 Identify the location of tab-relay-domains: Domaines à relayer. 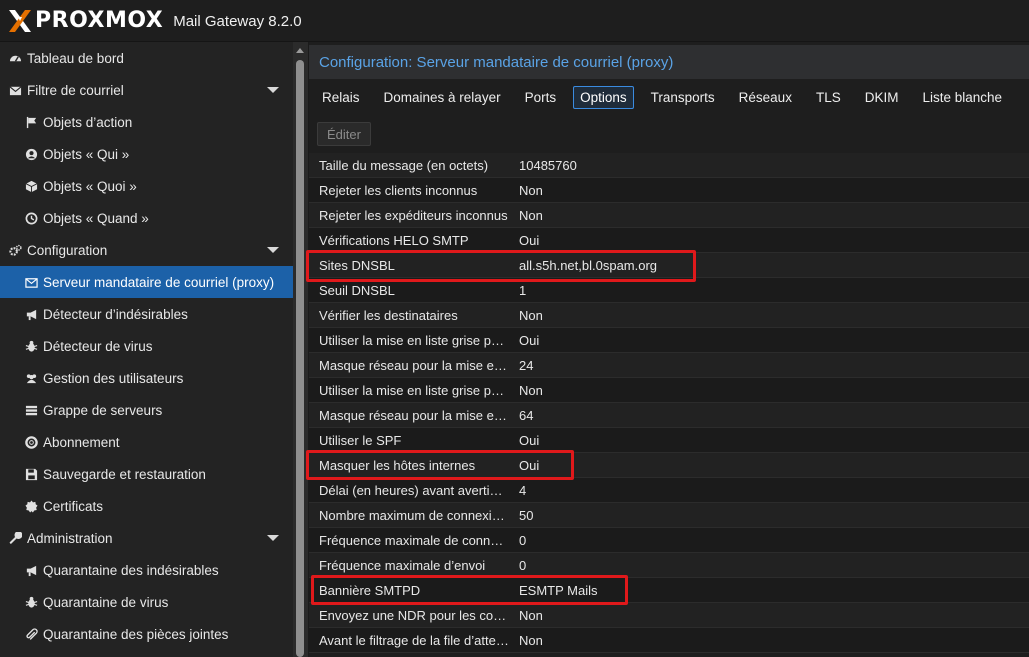
(442, 97).